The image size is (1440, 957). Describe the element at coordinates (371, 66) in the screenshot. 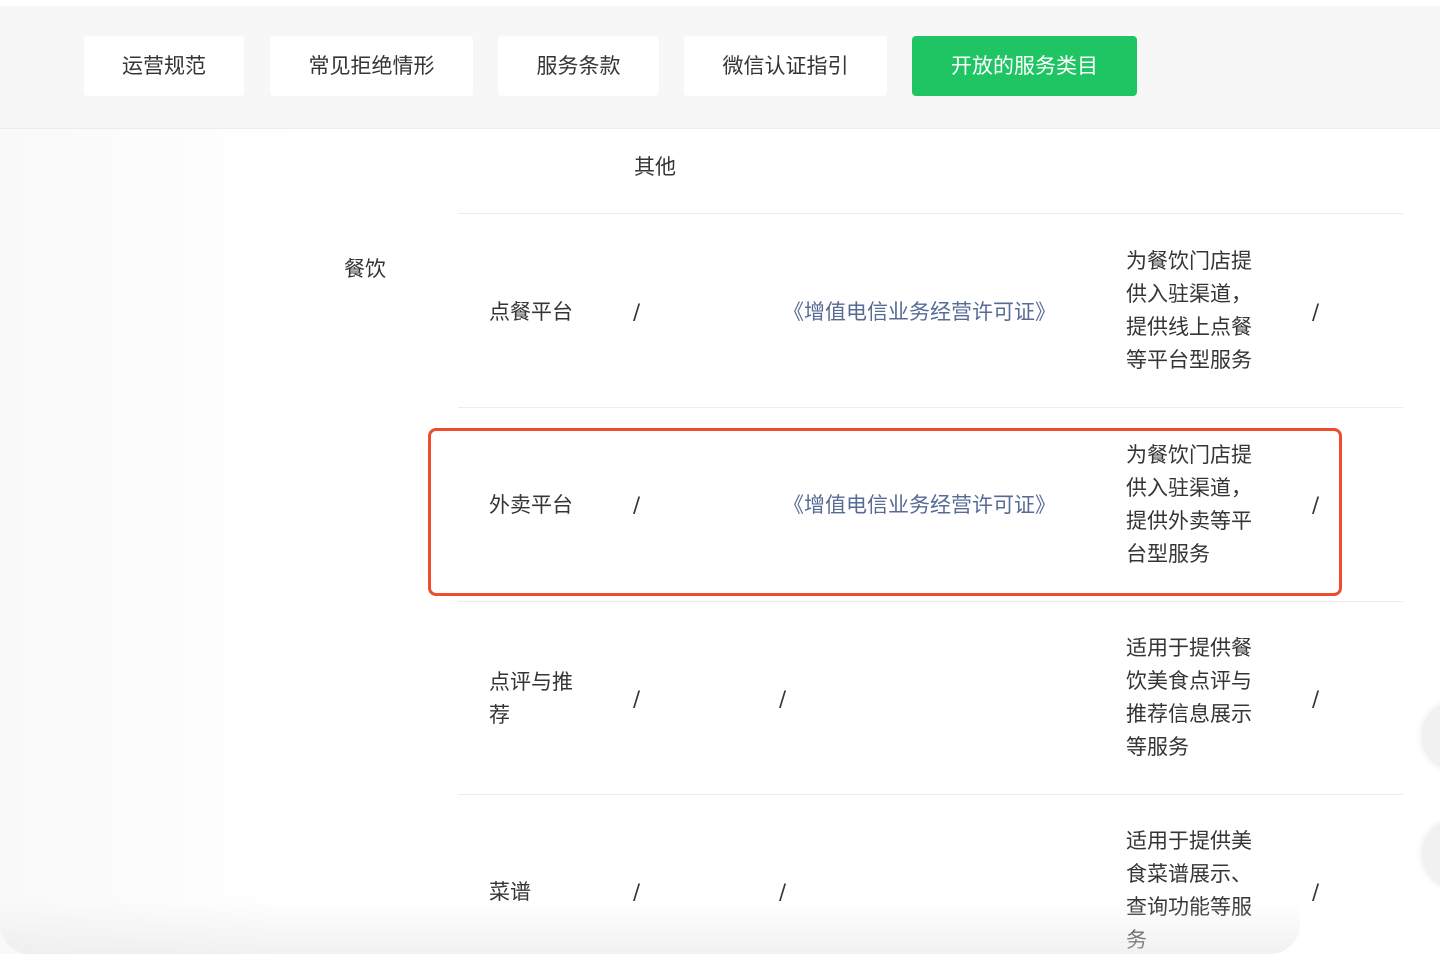

I see `tab-common-rejections: 常见拒绝情形` at that location.